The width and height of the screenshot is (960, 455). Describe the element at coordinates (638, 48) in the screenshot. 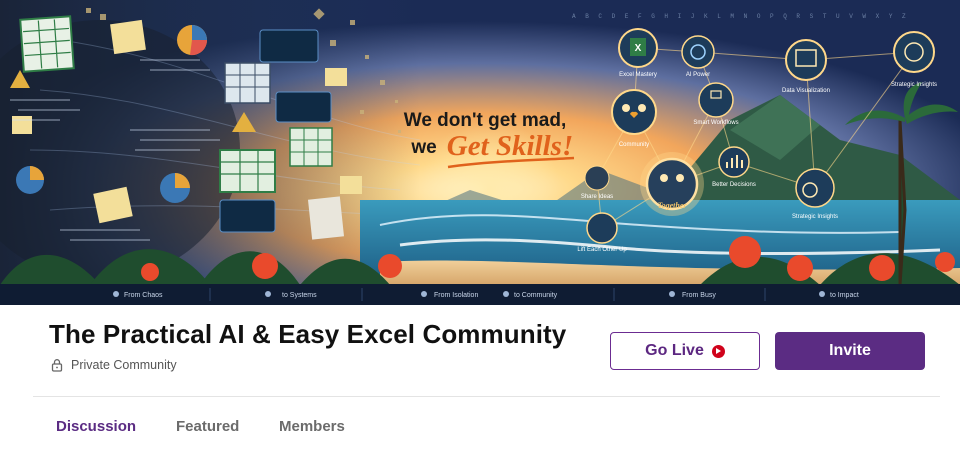

I see `svg-text: X` at that location.